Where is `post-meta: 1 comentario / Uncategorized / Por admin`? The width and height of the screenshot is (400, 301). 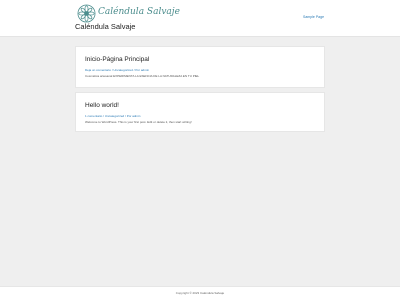 post-meta: 1 comentario / Uncategorized / Por admin is located at coordinates (112, 116).